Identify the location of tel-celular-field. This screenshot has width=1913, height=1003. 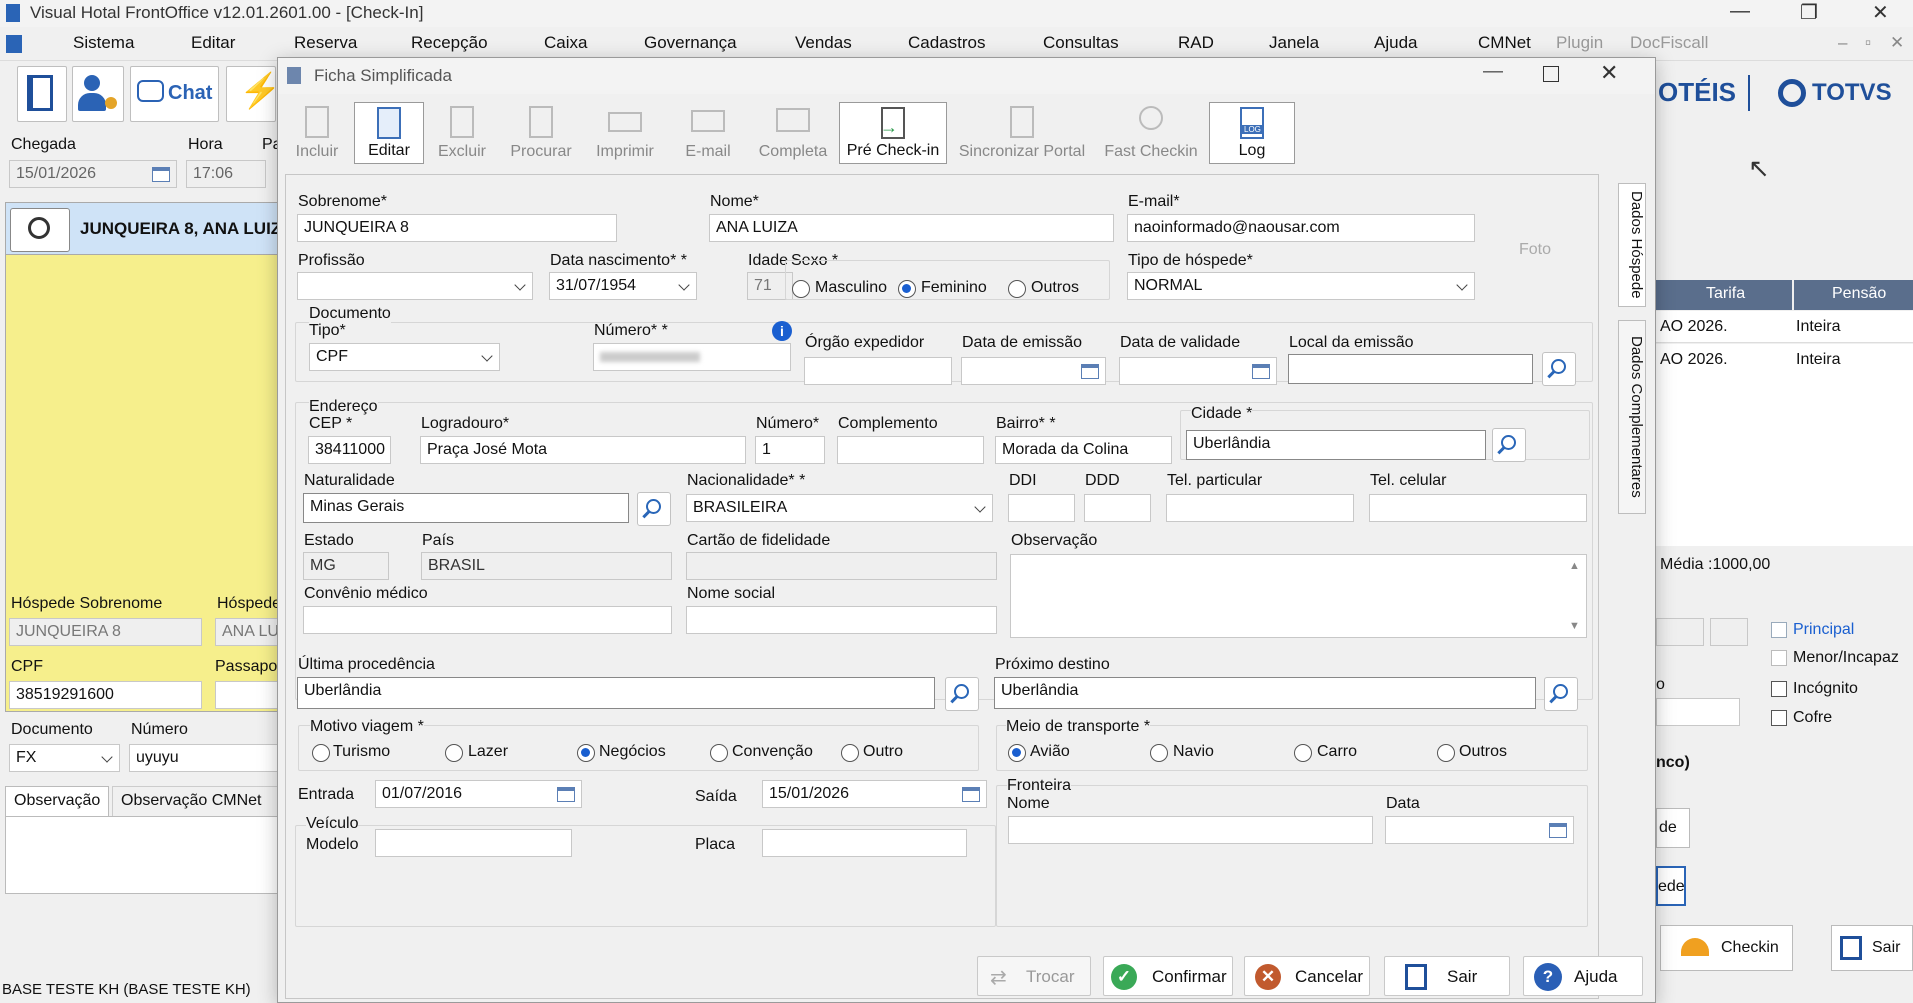
(1478, 508).